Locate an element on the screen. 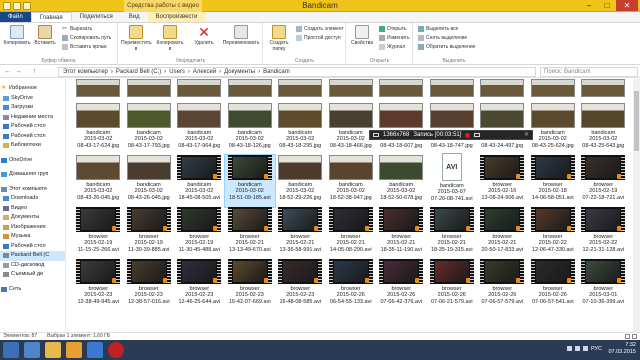 The height and width of the screenshot is (360, 640). file-item: browser 2015-02-26 06-54-55-133.avi is located at coordinates (351, 285).